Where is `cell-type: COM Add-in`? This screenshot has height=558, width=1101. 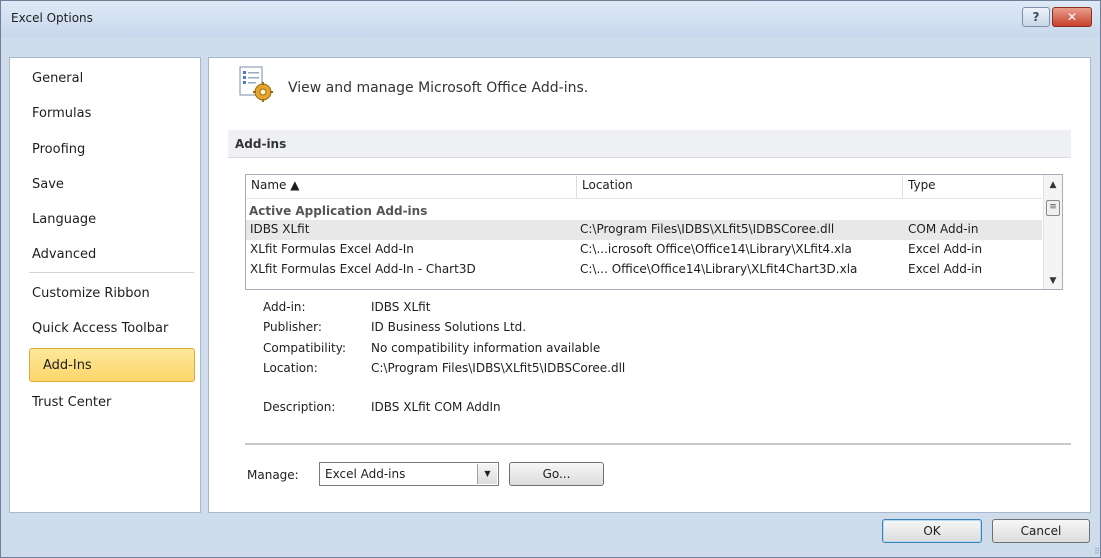 cell-type: COM Add-in is located at coordinates (943, 229).